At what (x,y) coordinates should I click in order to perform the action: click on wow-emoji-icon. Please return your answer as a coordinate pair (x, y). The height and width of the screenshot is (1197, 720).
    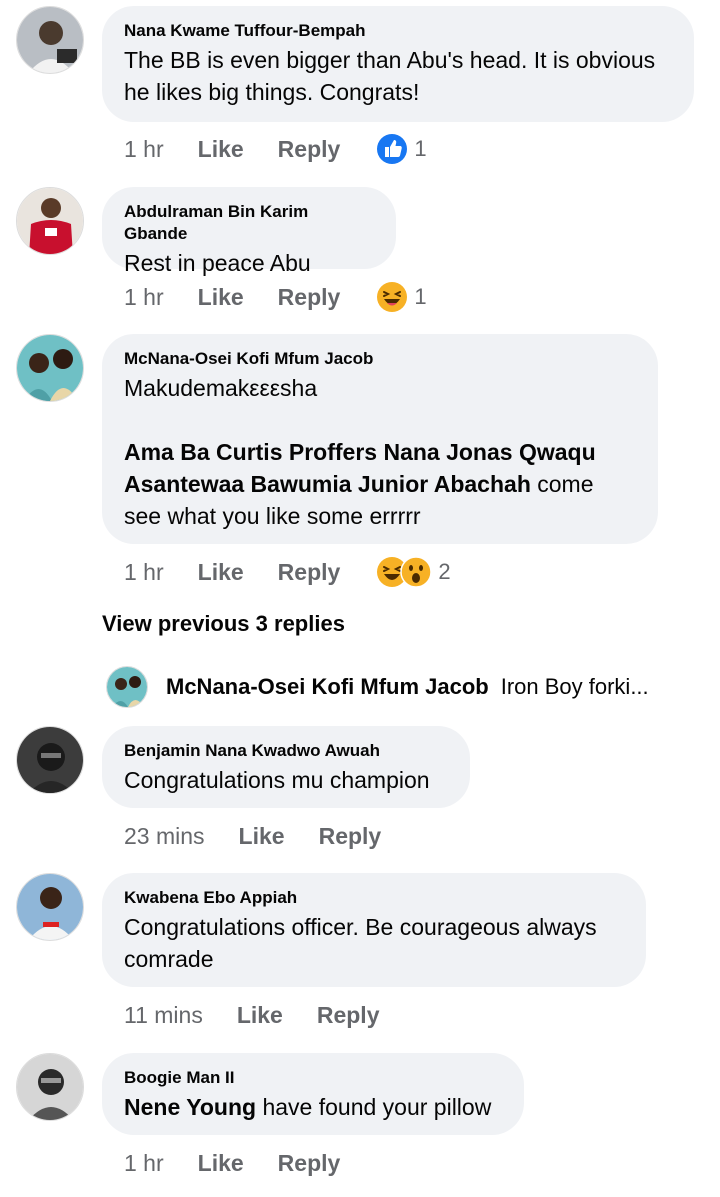
    Looking at the image, I should click on (416, 572).